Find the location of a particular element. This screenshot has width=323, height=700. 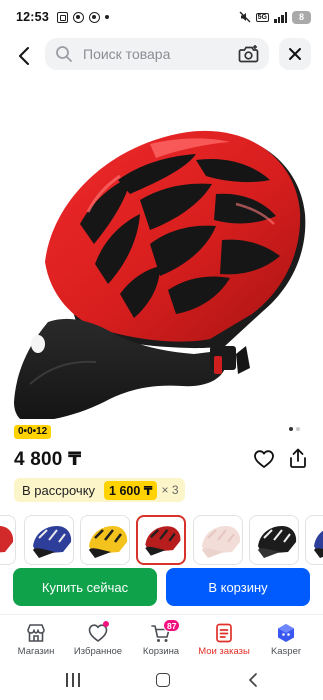

variant-thumbnail-black is located at coordinates (274, 540).